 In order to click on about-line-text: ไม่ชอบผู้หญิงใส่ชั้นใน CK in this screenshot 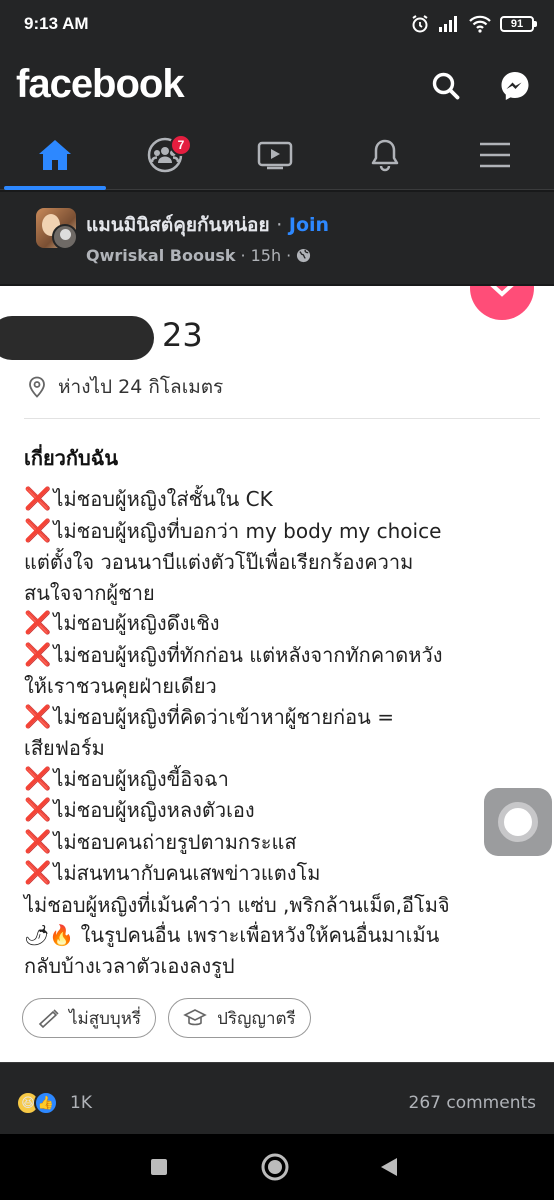, I will do `click(163, 499)`.